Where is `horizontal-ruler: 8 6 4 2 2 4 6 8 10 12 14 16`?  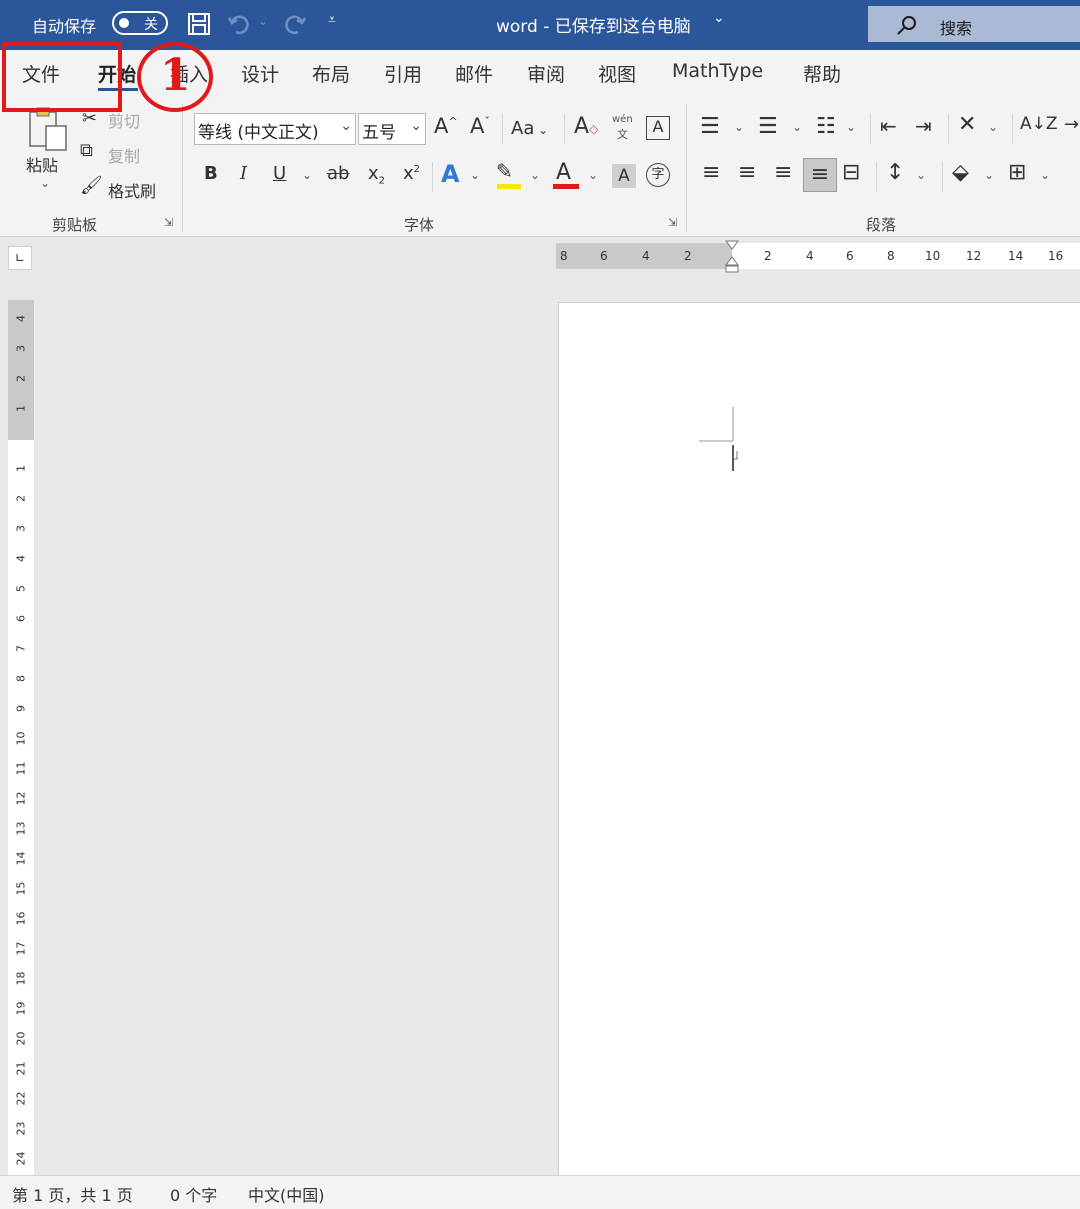 horizontal-ruler: 8 6 4 2 2 4 6 8 10 12 14 16 is located at coordinates (818, 256).